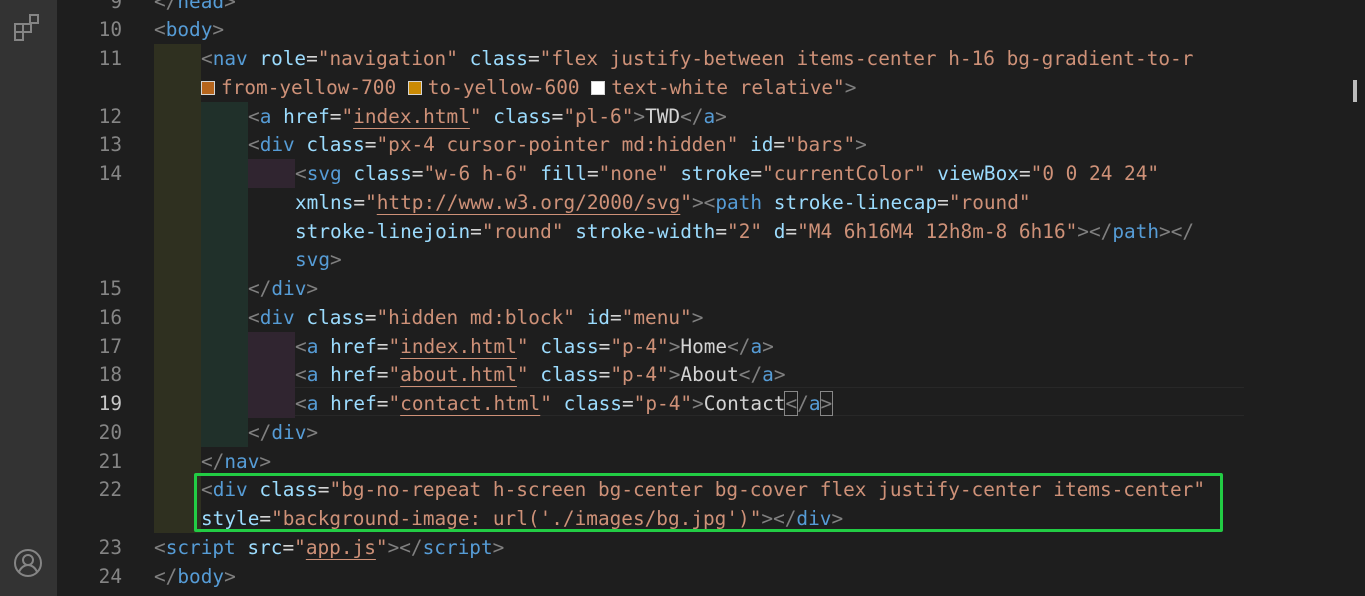 Image resolution: width=1365 pixels, height=596 pixels. Describe the element at coordinates (509, 87) in the screenshot. I see `code-token: to-yellow-600` at that location.